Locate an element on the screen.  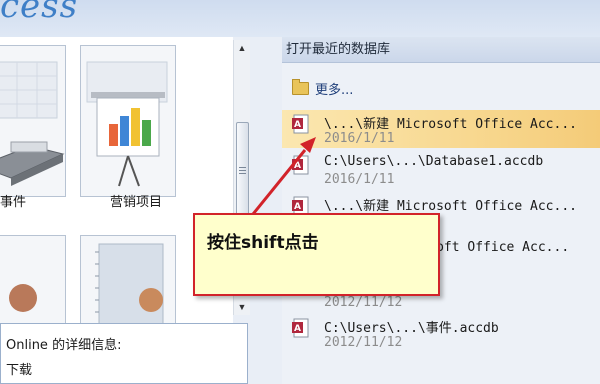
download-link: 下载 is located at coordinates (19, 368).